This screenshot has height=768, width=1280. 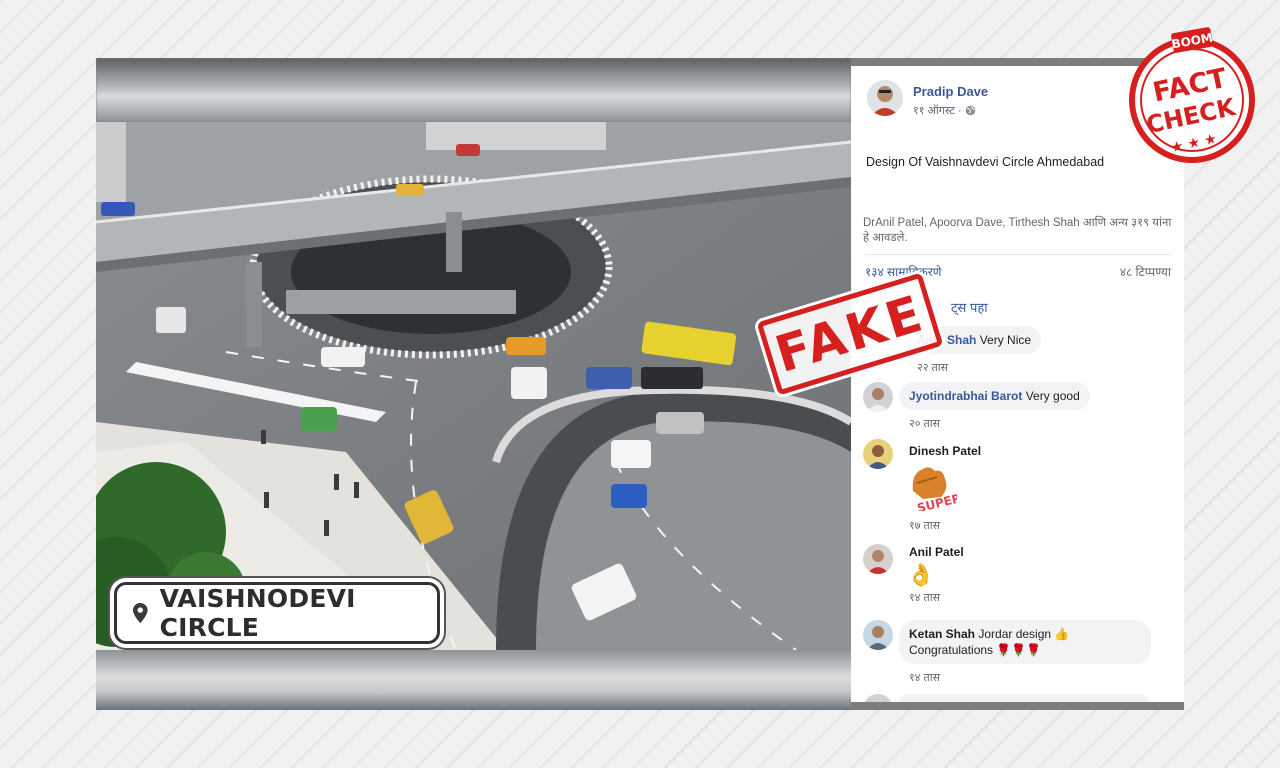 What do you see at coordinates (1192, 95) in the screenshot?
I see `boom-fact-check-badge: BOOM FACT CHECK ★ ★ ★` at bounding box center [1192, 95].